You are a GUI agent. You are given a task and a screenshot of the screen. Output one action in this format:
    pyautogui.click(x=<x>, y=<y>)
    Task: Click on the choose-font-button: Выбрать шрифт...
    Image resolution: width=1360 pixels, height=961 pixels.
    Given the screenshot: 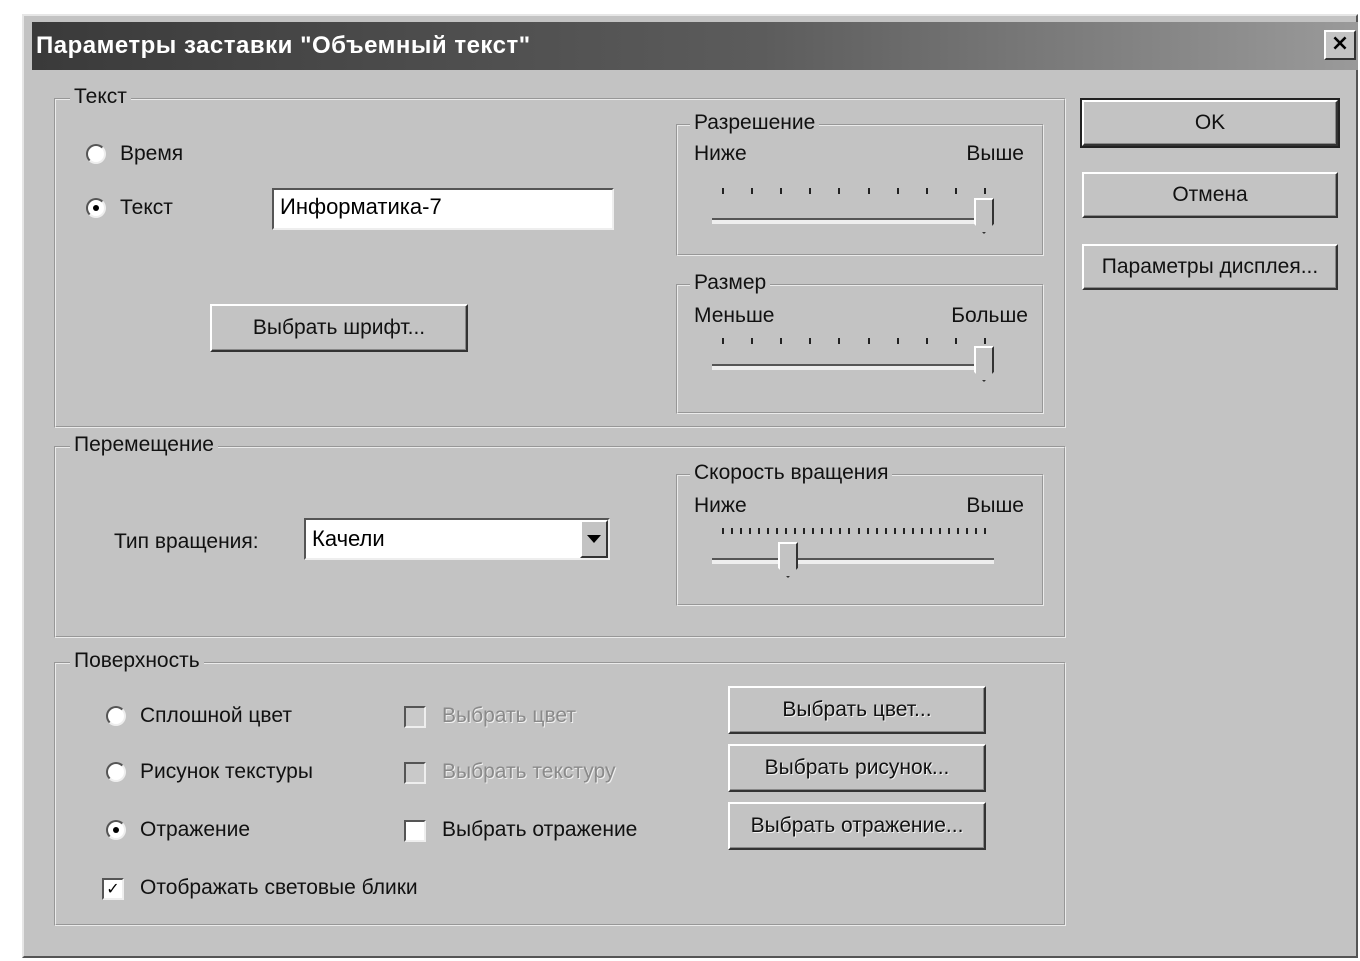 What is the action you would take?
    pyautogui.click(x=339, y=328)
    